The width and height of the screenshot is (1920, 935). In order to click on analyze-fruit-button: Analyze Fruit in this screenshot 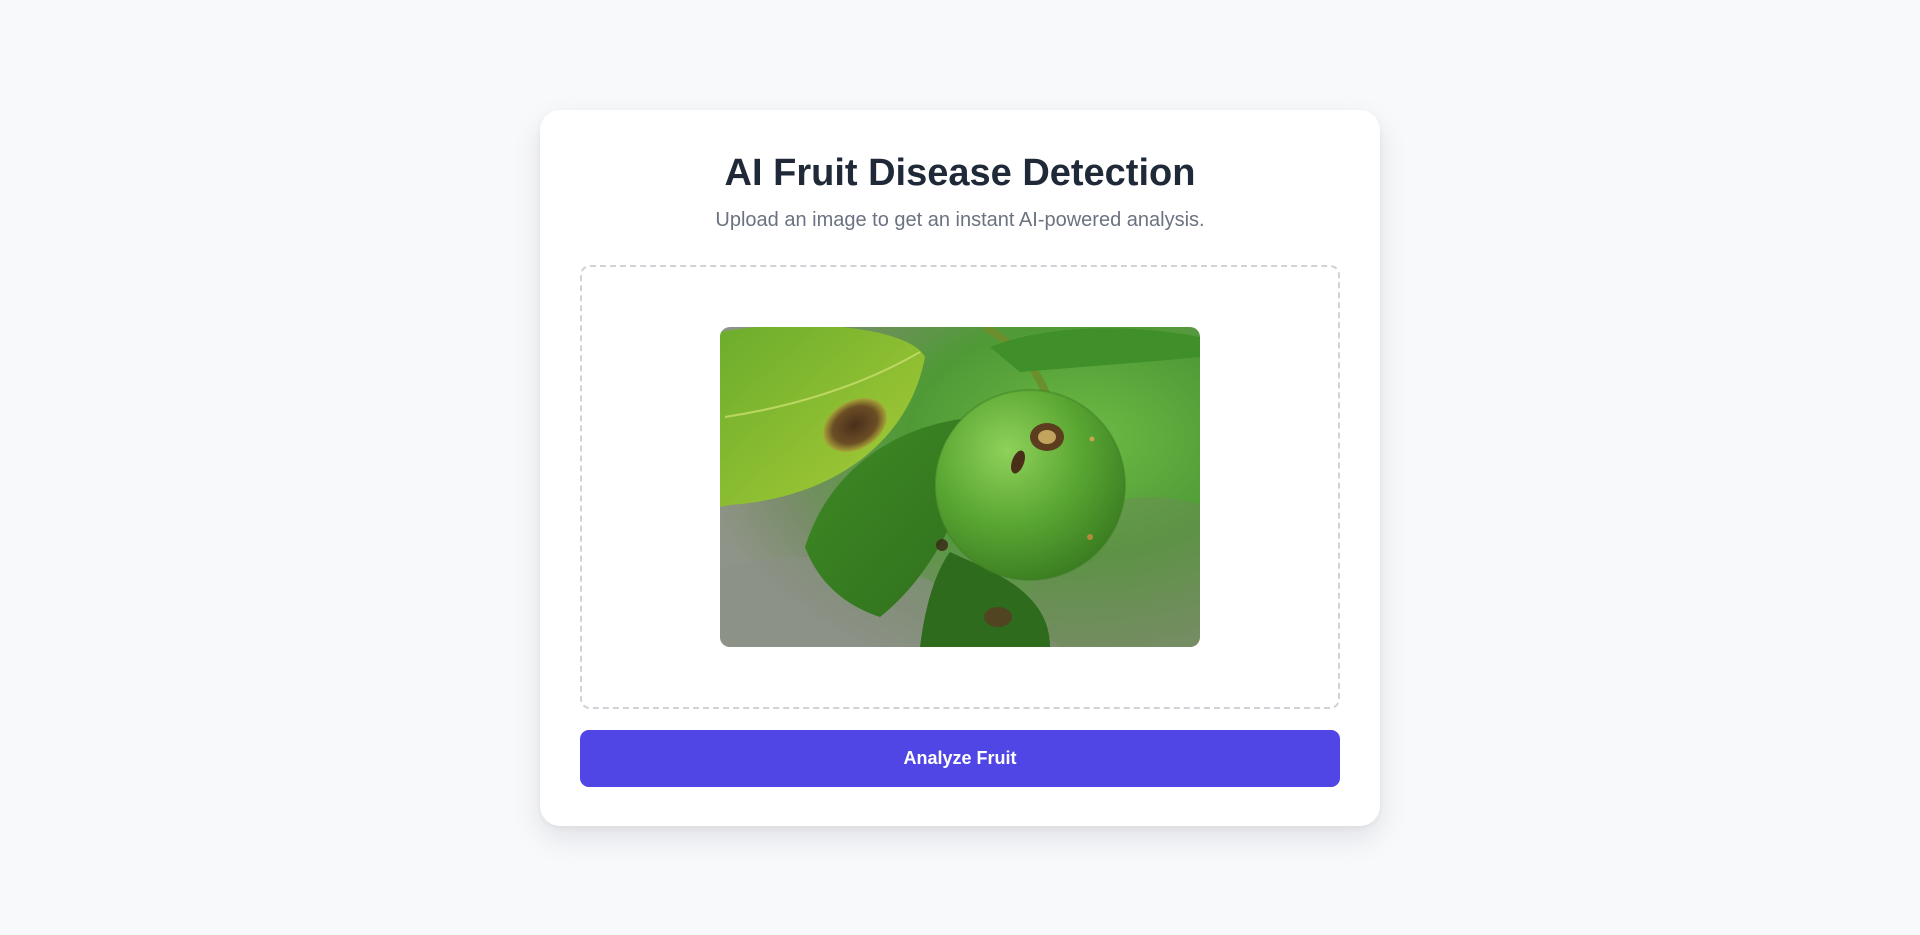, I will do `click(960, 758)`.